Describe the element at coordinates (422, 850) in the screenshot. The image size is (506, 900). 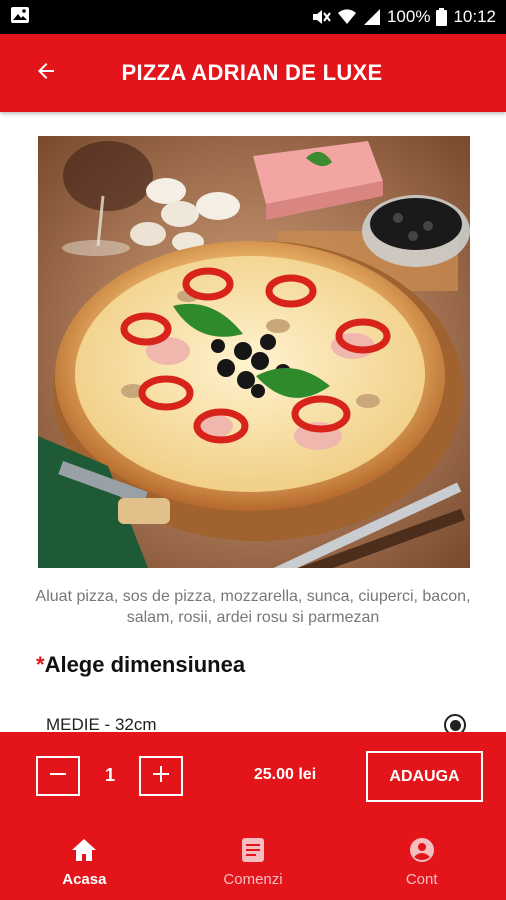
I see `account-icon` at that location.